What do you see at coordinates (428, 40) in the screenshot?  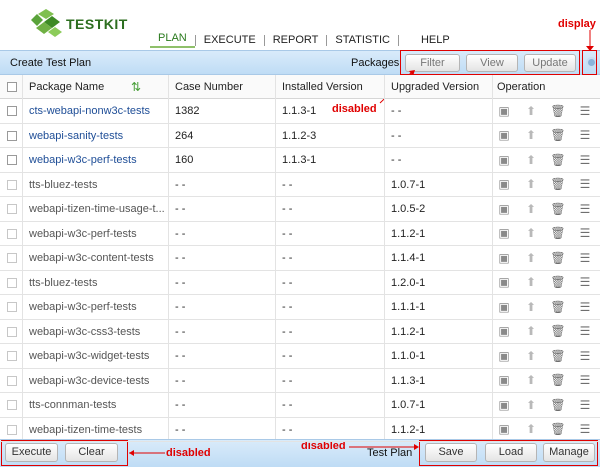 I see `nav-help: HELP` at bounding box center [428, 40].